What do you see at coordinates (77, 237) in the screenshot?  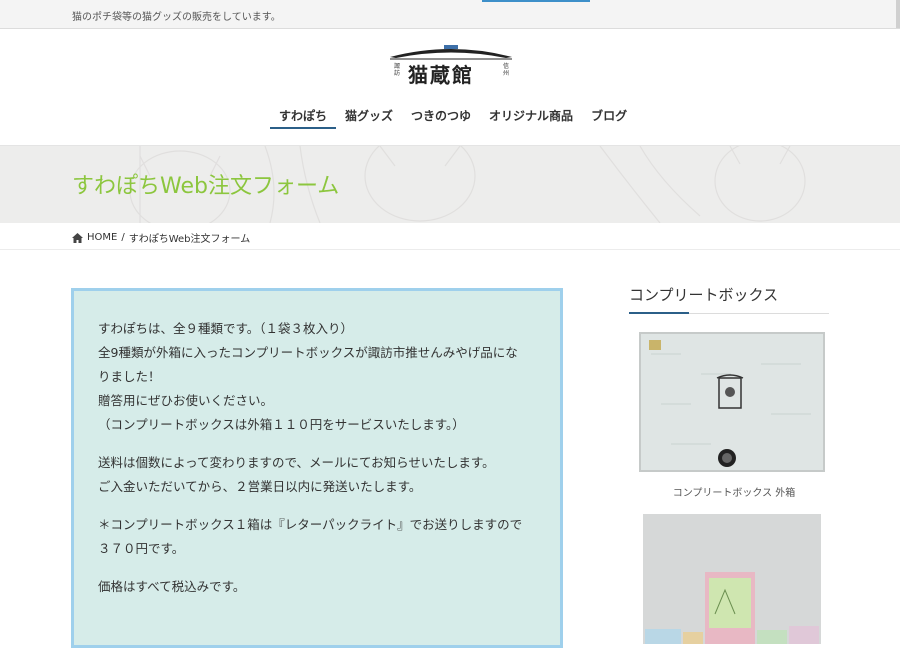 I see `home-icon` at bounding box center [77, 237].